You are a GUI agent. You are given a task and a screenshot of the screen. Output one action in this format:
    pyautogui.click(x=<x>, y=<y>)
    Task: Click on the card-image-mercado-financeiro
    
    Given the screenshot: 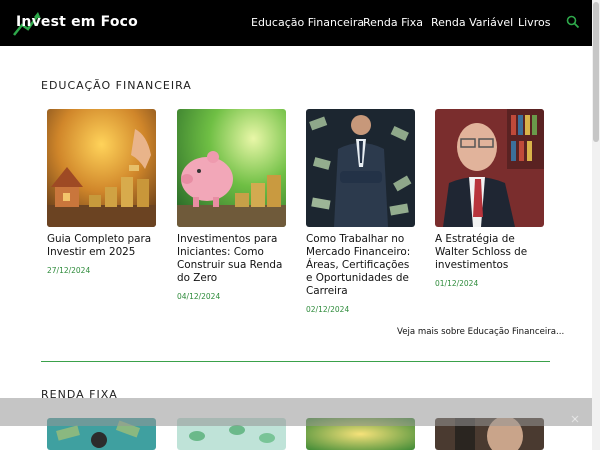 What is the action you would take?
    pyautogui.click(x=360, y=168)
    